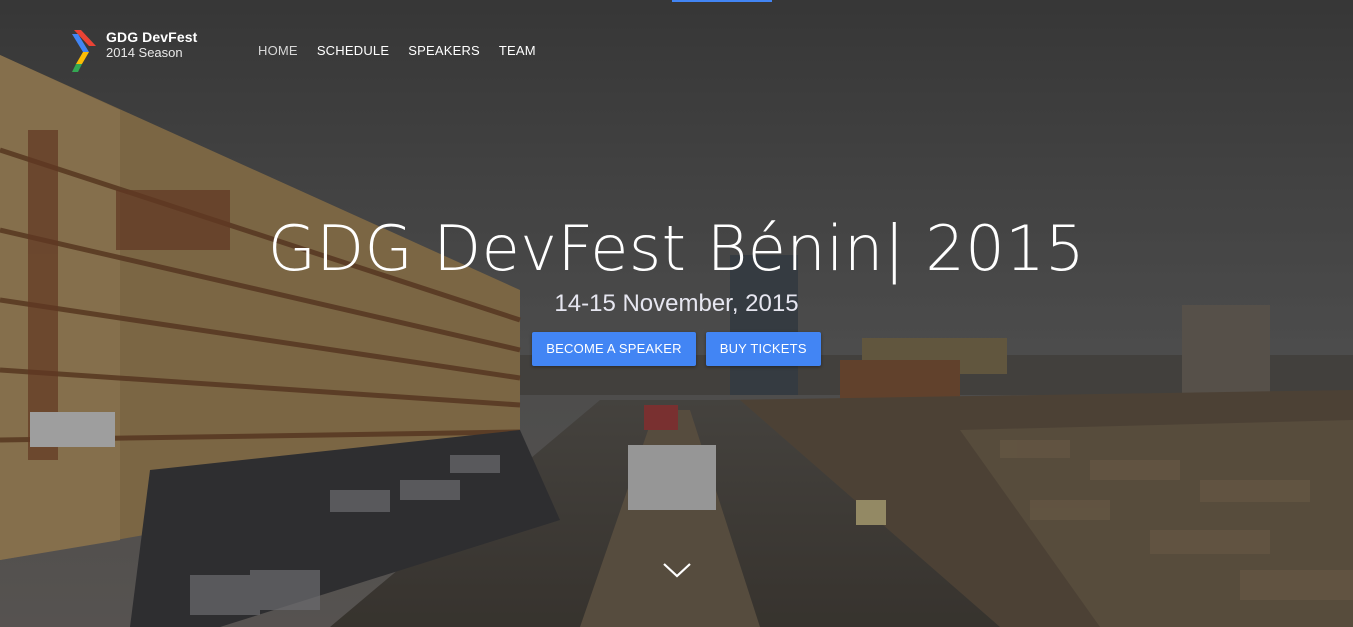  What do you see at coordinates (278, 50) in the screenshot?
I see `nav-item-home: HOME` at bounding box center [278, 50].